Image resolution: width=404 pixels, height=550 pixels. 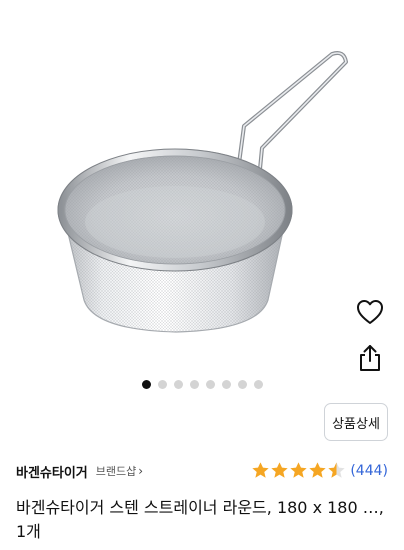 I want to click on brand-name: 바겐슈타이거, so click(x=52, y=473).